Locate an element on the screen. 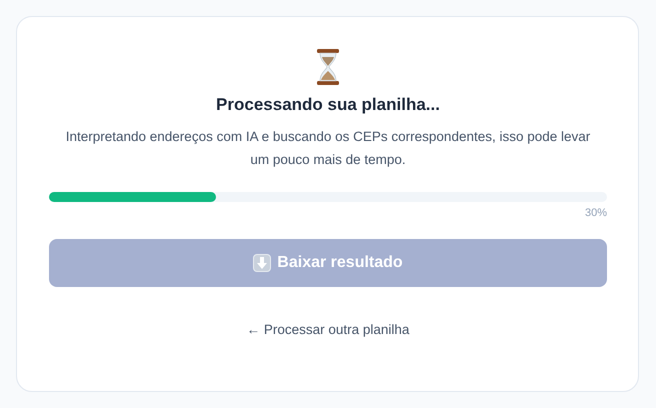  status-description: Interpretando endereços com IA e buscando os CEPs correspondentes, isso pode levar um pouco mais de tempo. is located at coordinates (328, 148).